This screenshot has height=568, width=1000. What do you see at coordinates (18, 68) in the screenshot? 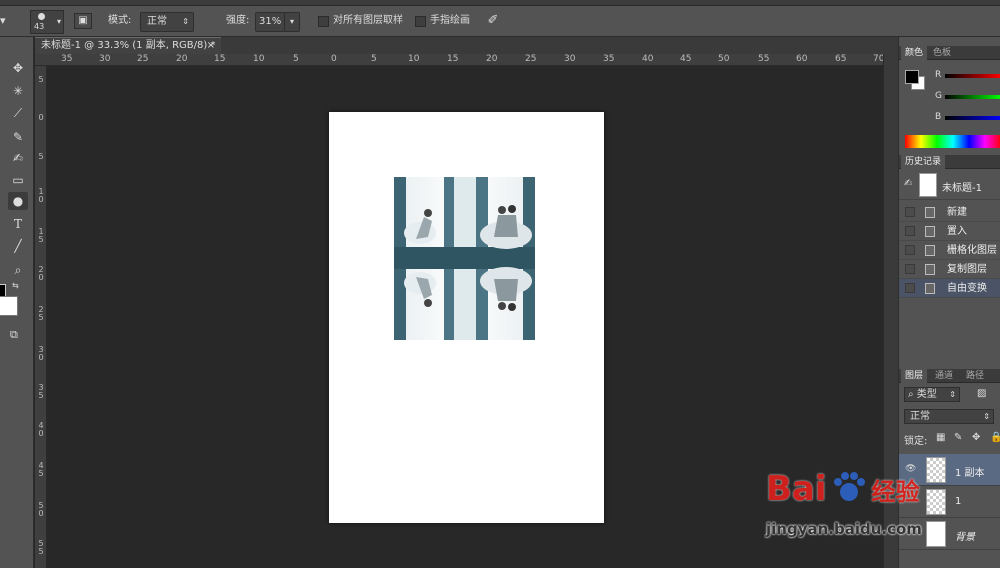
I see `move-tool-icon: ✥` at bounding box center [18, 68].